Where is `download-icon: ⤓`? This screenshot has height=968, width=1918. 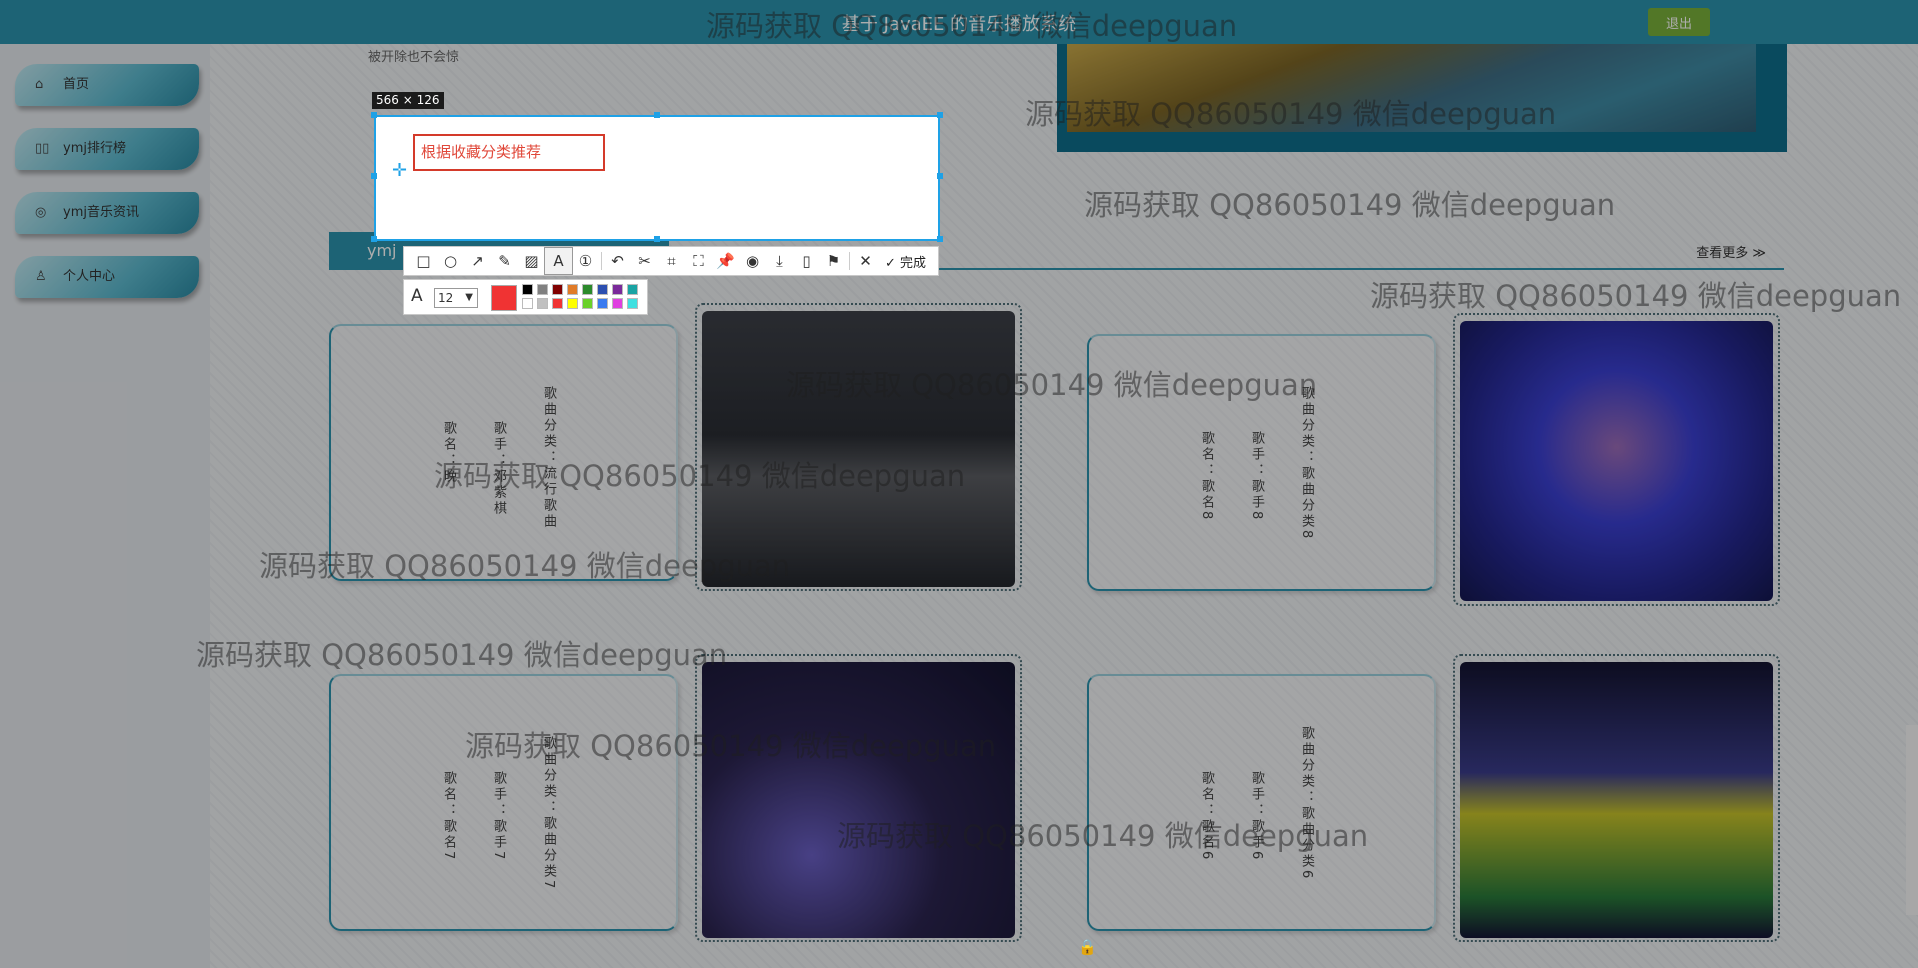
download-icon: ⤓ is located at coordinates (779, 261).